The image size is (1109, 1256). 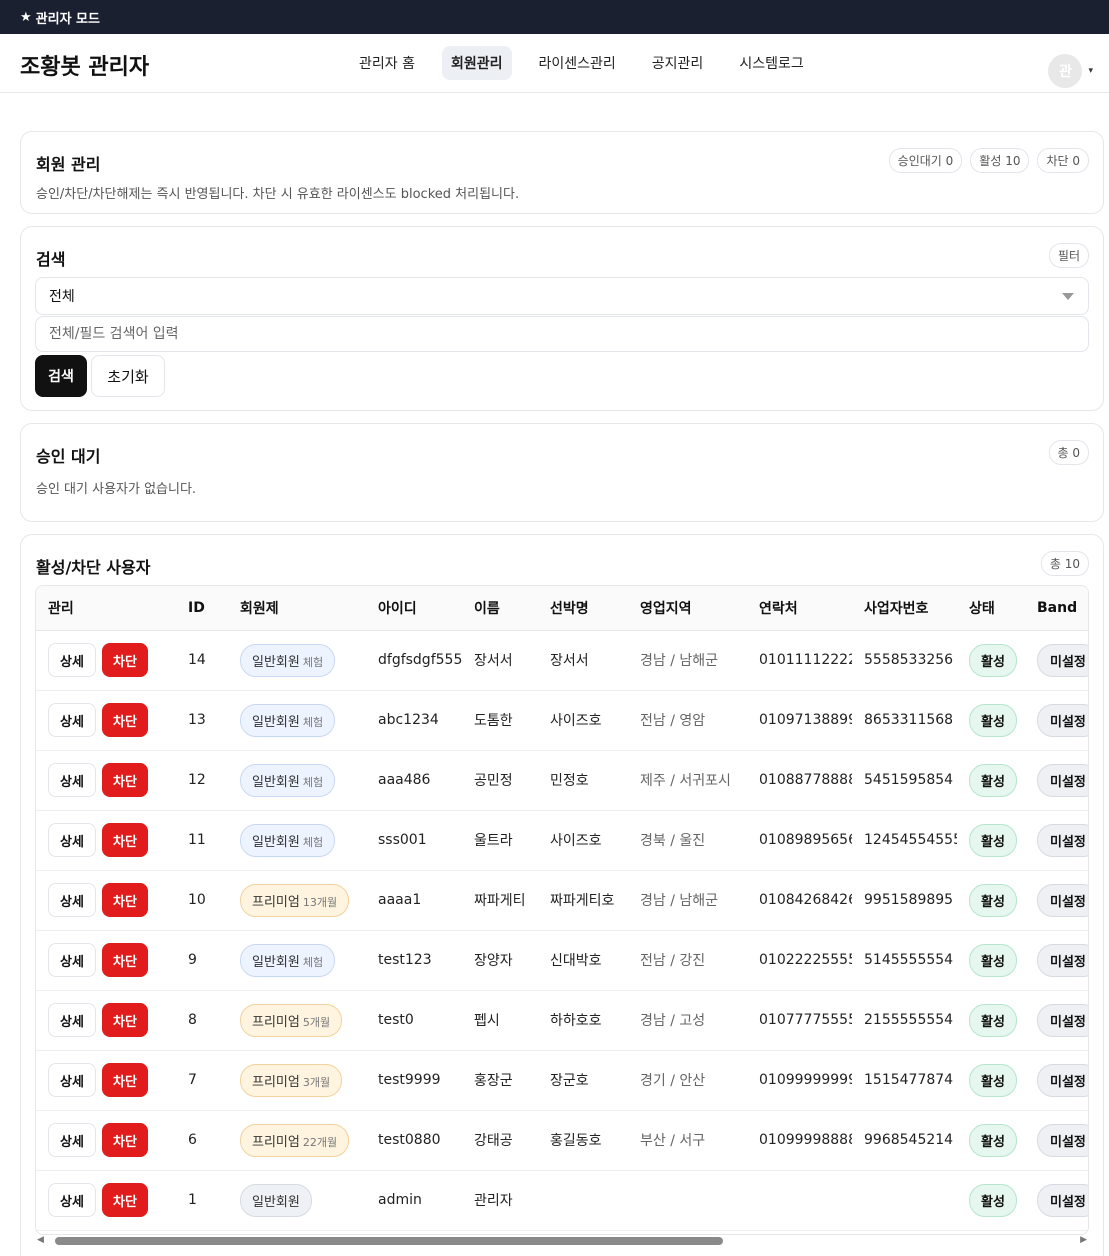 I want to click on cell-status: 활성, so click(x=991, y=960).